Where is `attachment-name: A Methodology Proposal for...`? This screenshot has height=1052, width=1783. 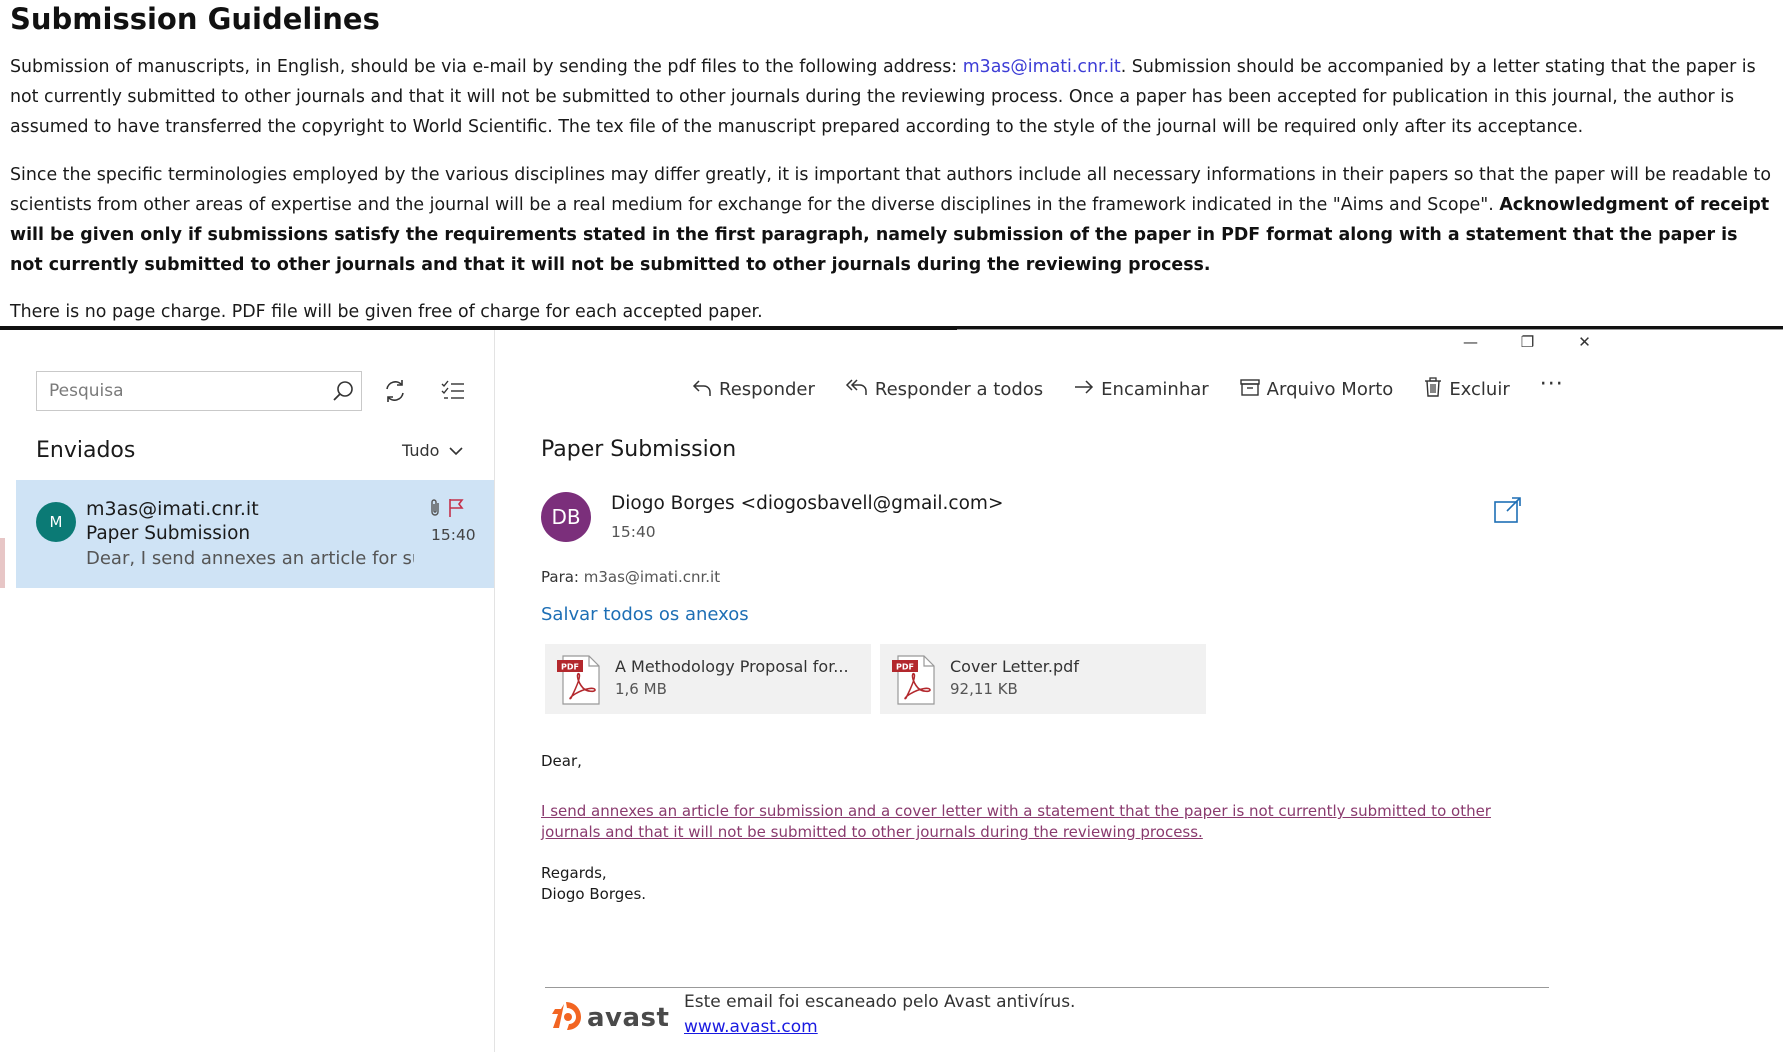 attachment-name: A Methodology Proposal for... is located at coordinates (732, 666).